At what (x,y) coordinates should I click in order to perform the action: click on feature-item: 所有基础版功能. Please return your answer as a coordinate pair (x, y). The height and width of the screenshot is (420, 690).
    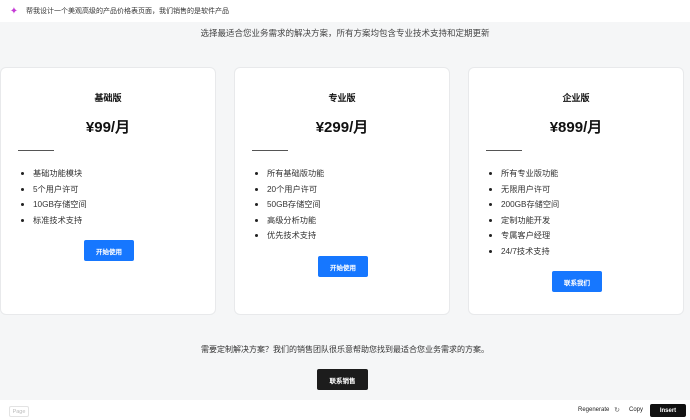
    Looking at the image, I should click on (289, 174).